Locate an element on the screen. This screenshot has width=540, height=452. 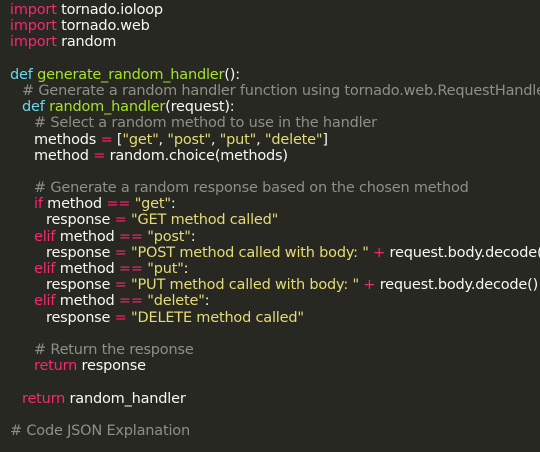
code-line-11-blank is located at coordinates (275, 172).